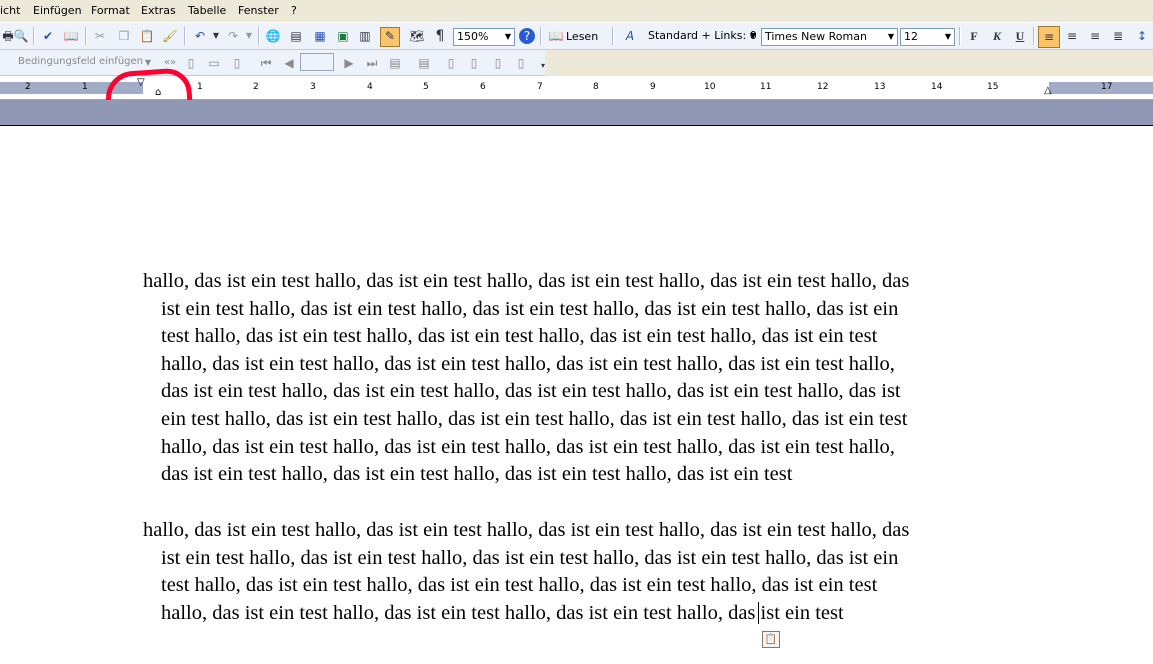 The height and width of the screenshot is (664, 1153). I want to click on first-record-icon: ⏮, so click(266, 63).